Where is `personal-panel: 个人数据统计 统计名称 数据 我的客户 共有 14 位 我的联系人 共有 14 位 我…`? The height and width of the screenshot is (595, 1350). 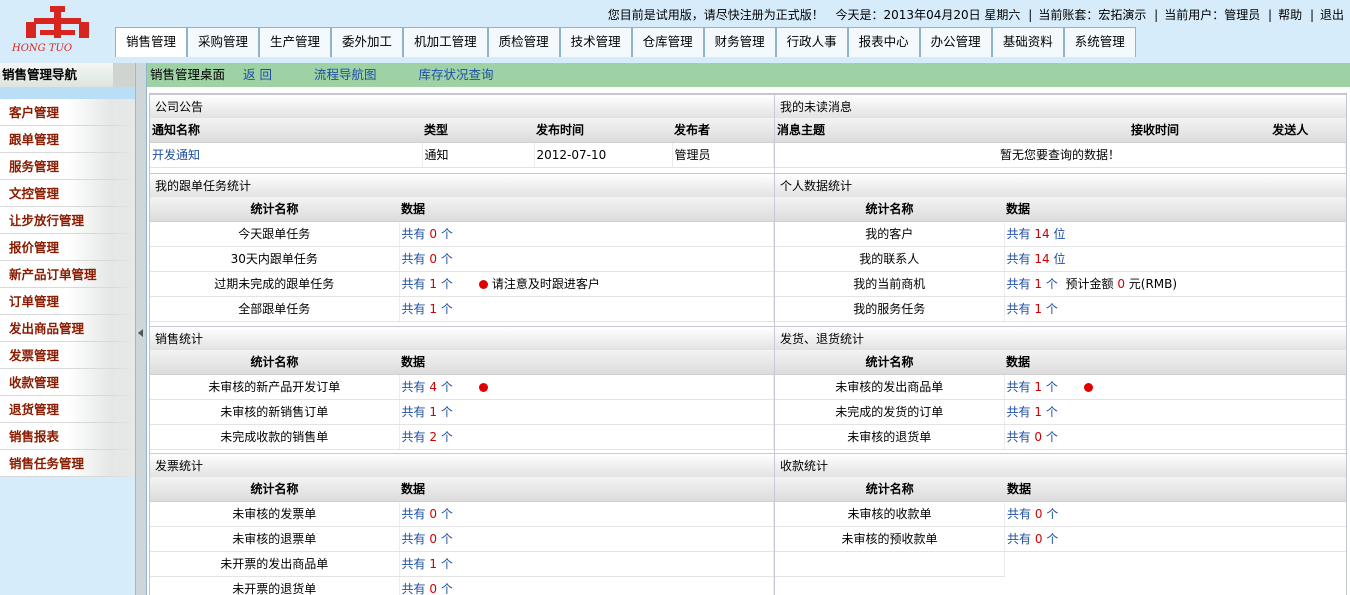 personal-panel: 个人数据统计 统计名称 数据 我的客户 共有 14 位 我的联系人 共有 14 位 我… is located at coordinates (1060, 248).